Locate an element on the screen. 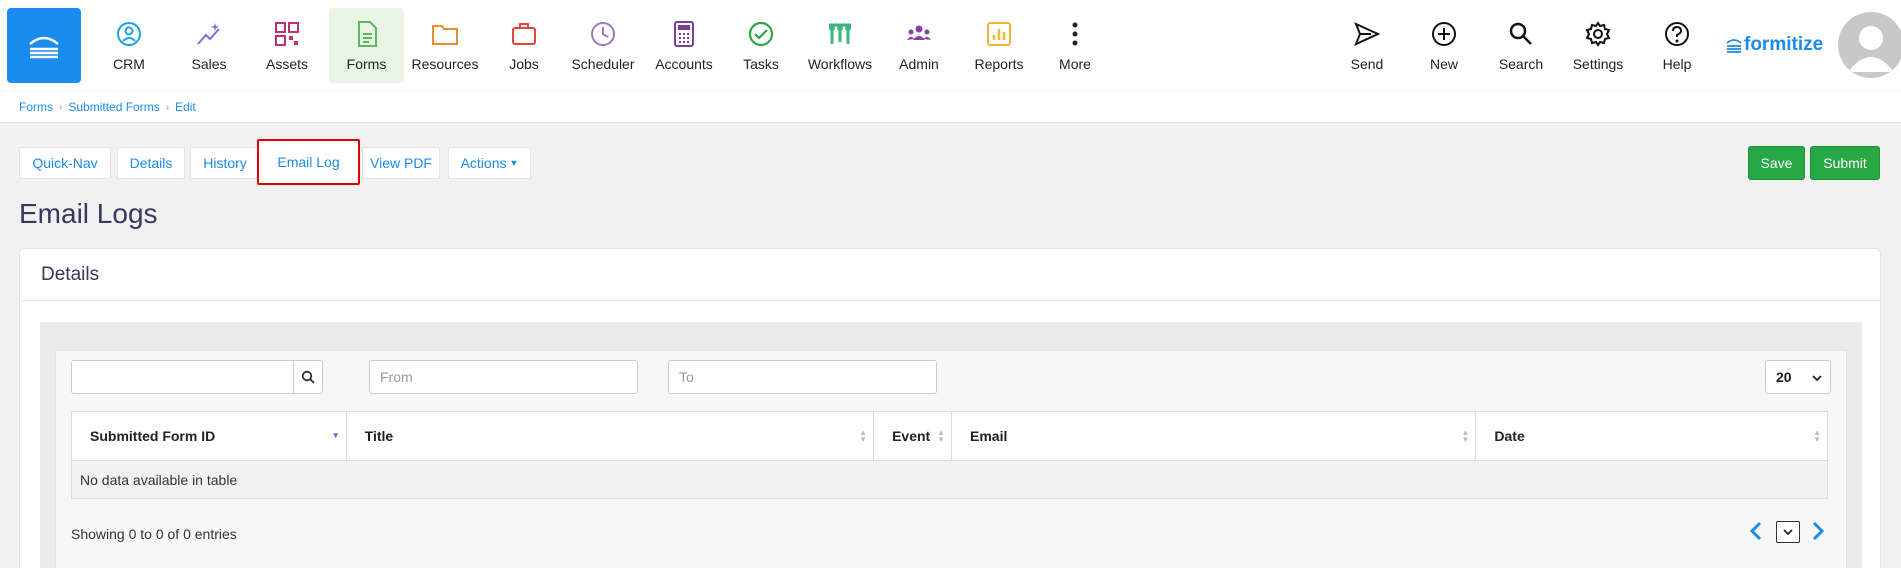 The width and height of the screenshot is (1901, 568). save-button: Save is located at coordinates (1776, 163).